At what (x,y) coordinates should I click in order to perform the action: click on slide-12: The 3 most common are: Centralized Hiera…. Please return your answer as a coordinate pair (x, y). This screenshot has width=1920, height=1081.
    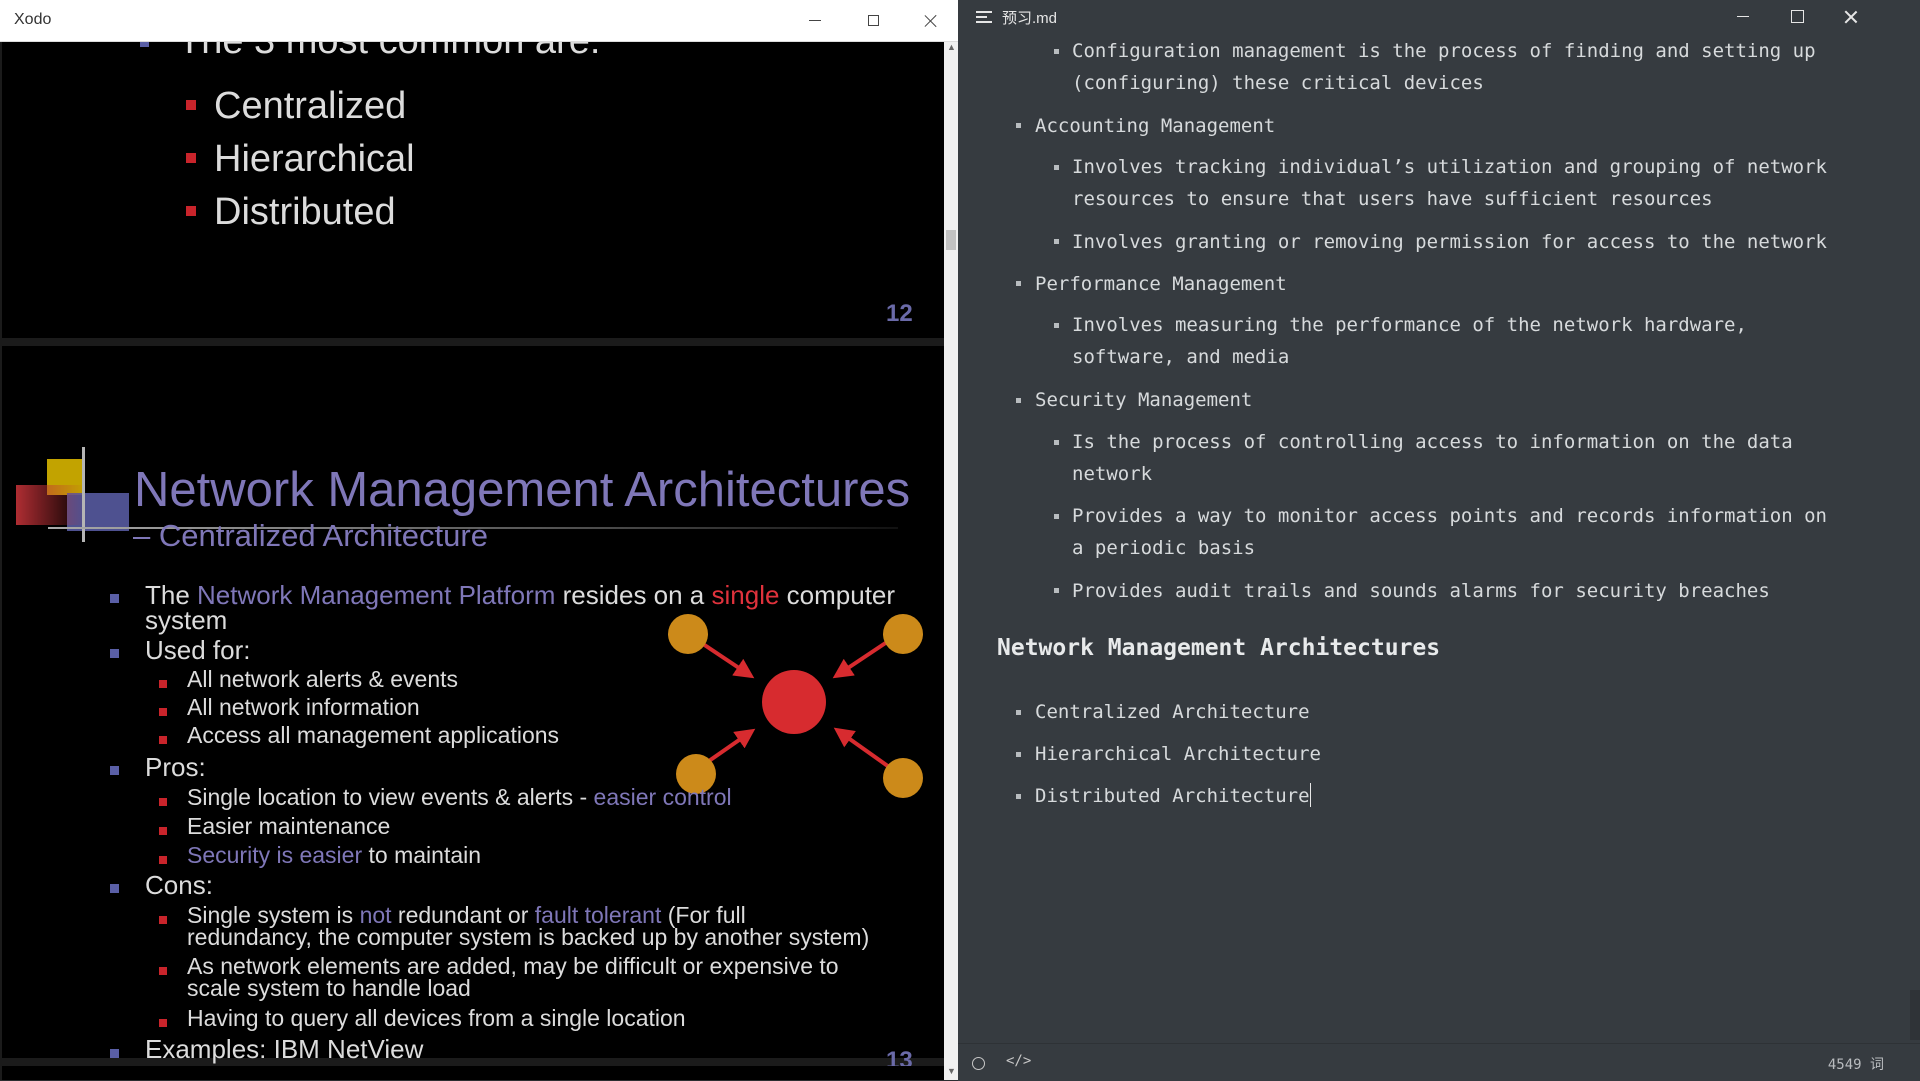
    Looking at the image, I should click on (473, 190).